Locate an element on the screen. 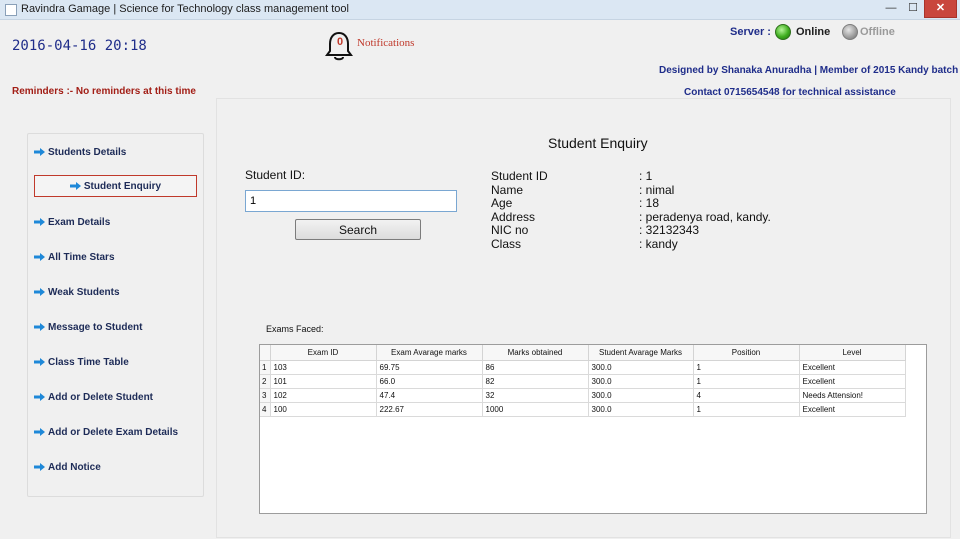 This screenshot has height=539, width=960. sidebar-item-add-notice: Add Notice is located at coordinates (67, 467).